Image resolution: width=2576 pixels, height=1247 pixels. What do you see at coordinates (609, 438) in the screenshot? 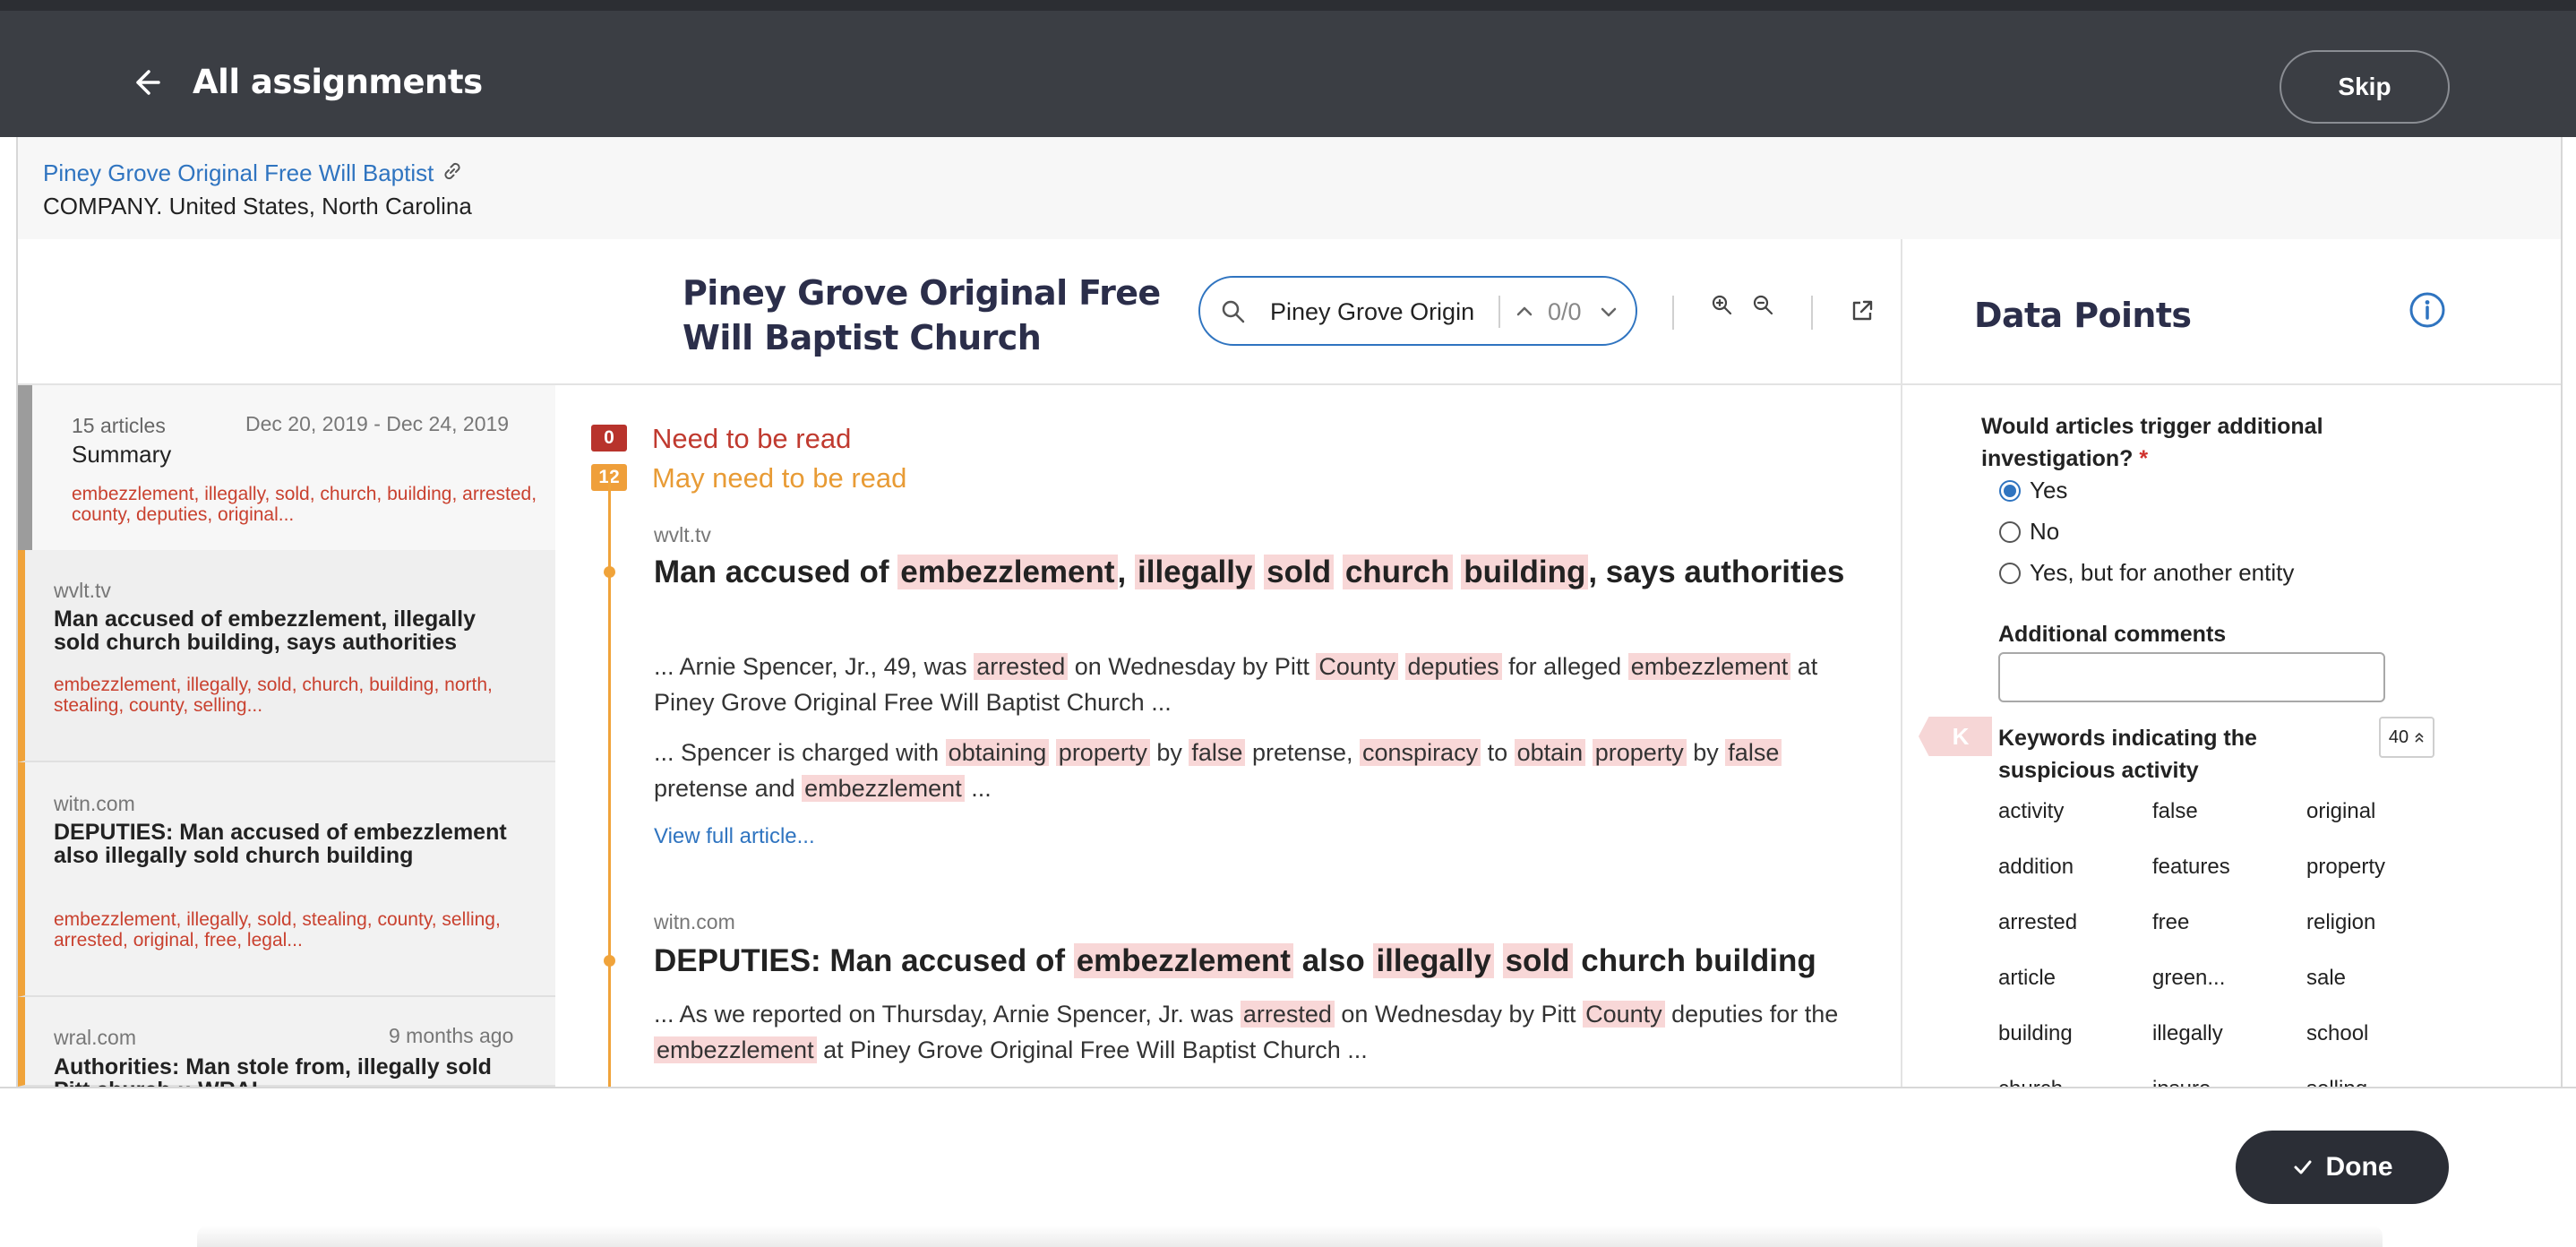
I see `need-read-count-badge: 0` at bounding box center [609, 438].